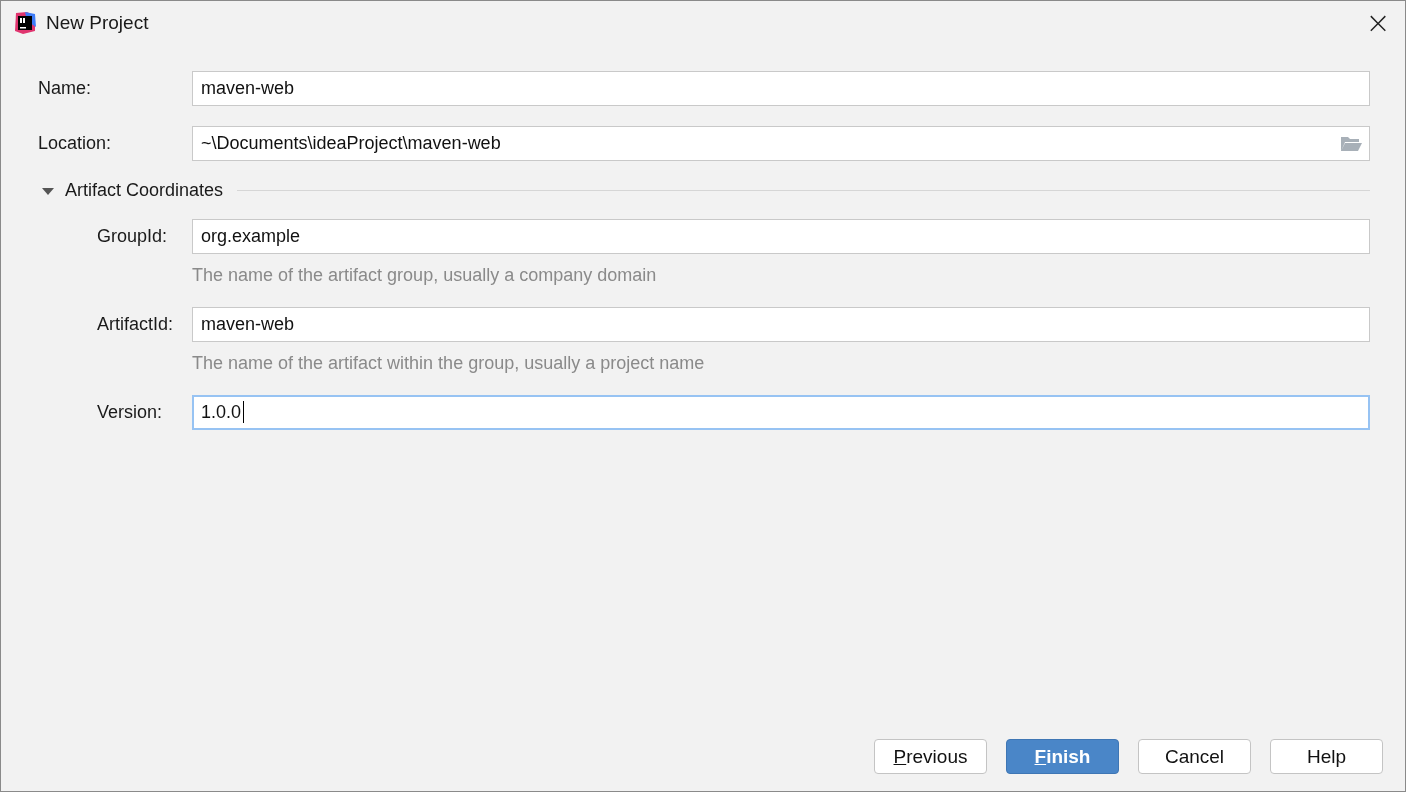 This screenshot has height=792, width=1406. Describe the element at coordinates (132, 236) in the screenshot. I see `field-label: GroupId:` at that location.